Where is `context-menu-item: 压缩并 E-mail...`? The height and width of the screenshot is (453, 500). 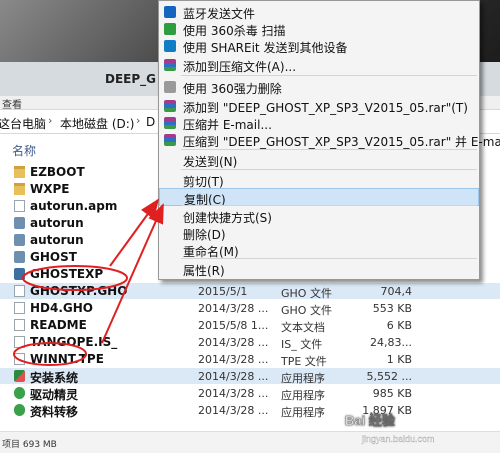 context-menu-item: 压缩并 E-mail... is located at coordinates (319, 123).